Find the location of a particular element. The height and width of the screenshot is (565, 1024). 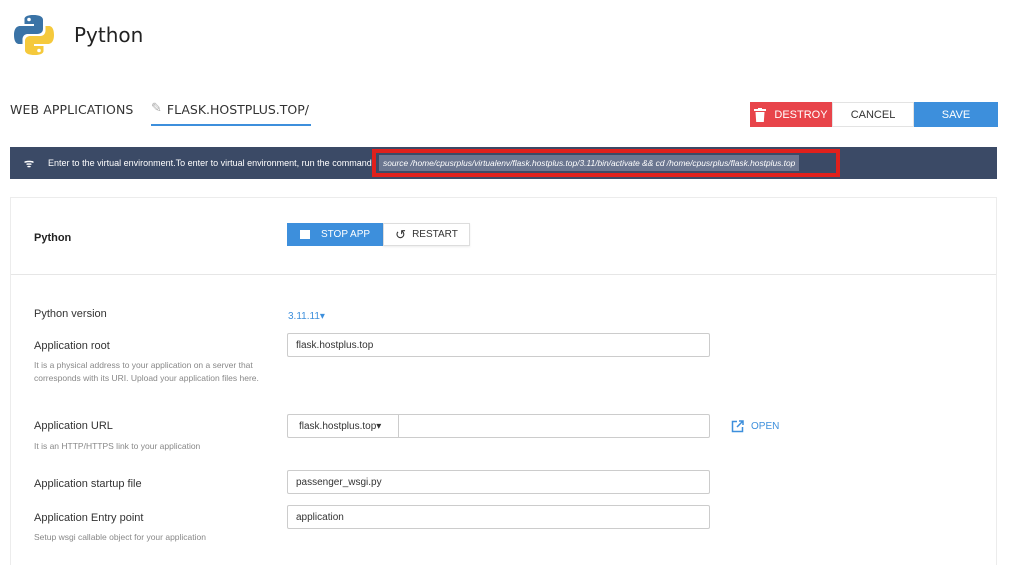

rss-icon: ᯤ is located at coordinates (29, 163).